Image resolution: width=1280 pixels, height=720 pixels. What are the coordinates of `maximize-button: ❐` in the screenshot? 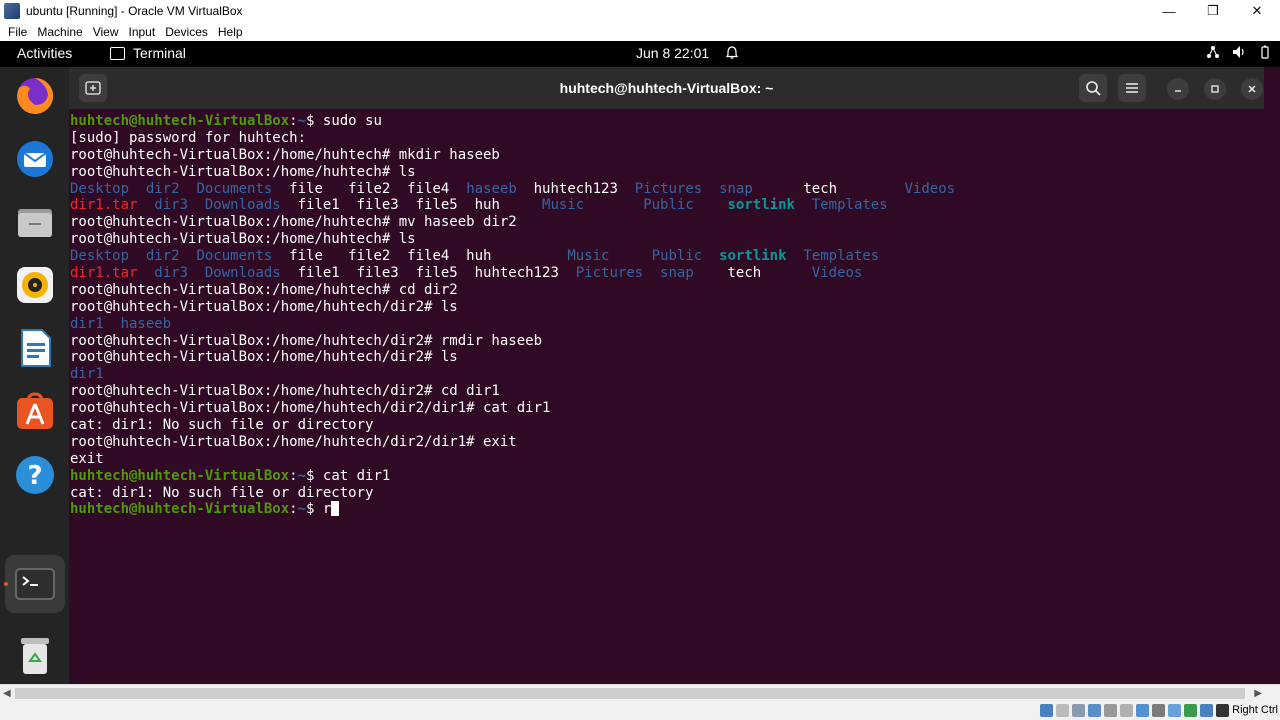 It's located at (1213, 11).